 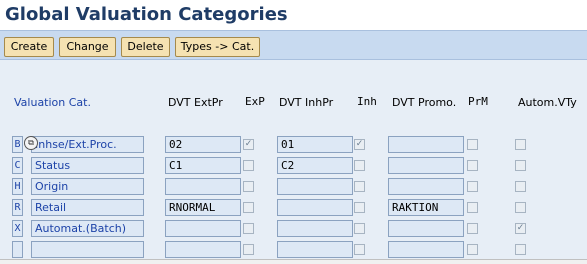 What do you see at coordinates (426, 207) in the screenshot?
I see `dvt-promo-field: RAKTION` at bounding box center [426, 207].